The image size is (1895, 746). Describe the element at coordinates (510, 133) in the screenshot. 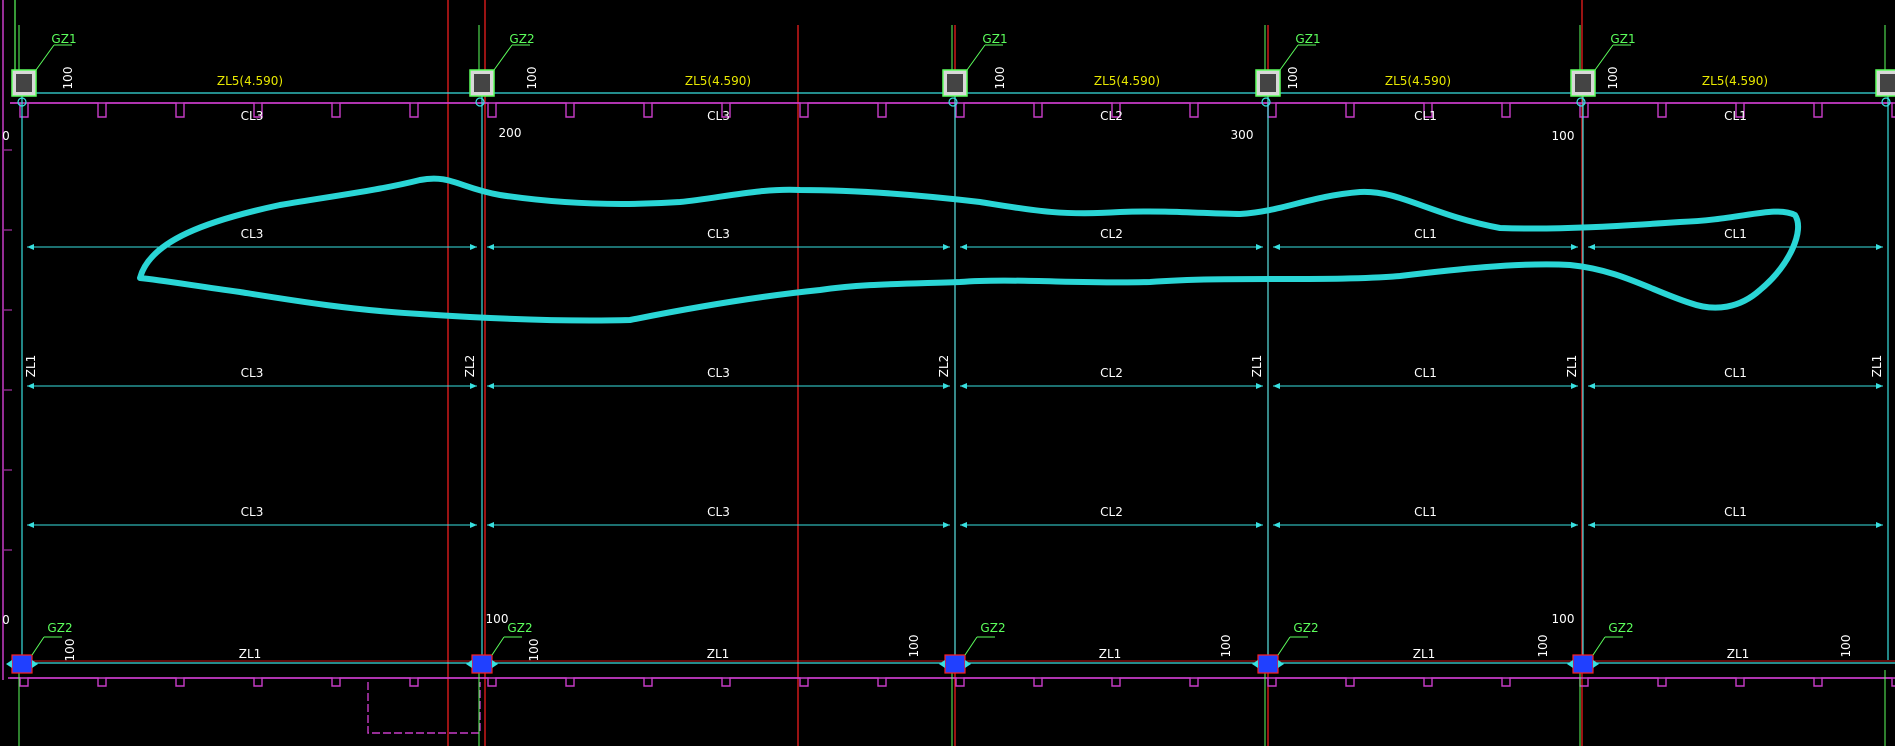

I see `top-dimension-label: 200` at that location.